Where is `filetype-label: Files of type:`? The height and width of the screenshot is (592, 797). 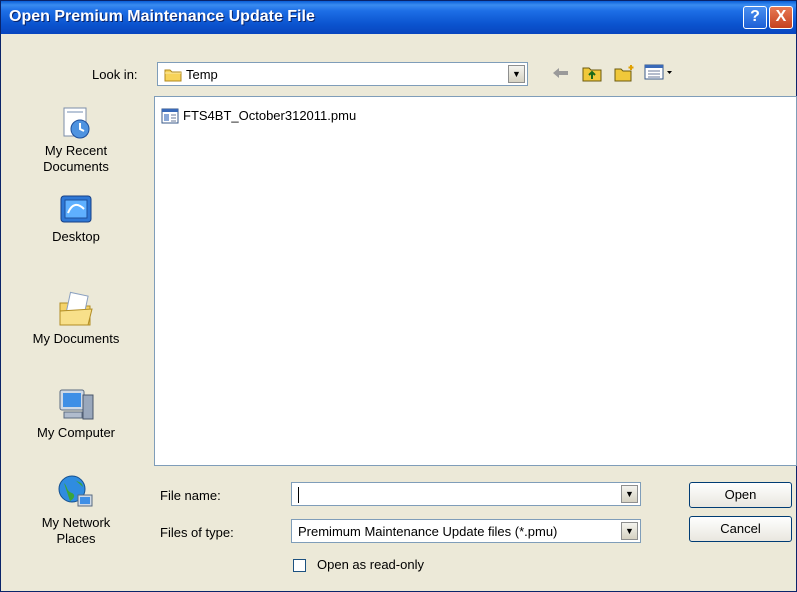
filetype-label: Files of type: is located at coordinates (197, 532).